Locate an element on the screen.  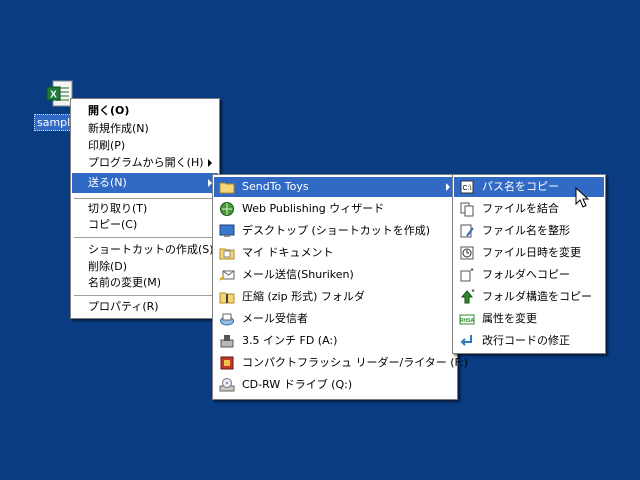
svg-text: RHSA is located at coordinates (467, 321).